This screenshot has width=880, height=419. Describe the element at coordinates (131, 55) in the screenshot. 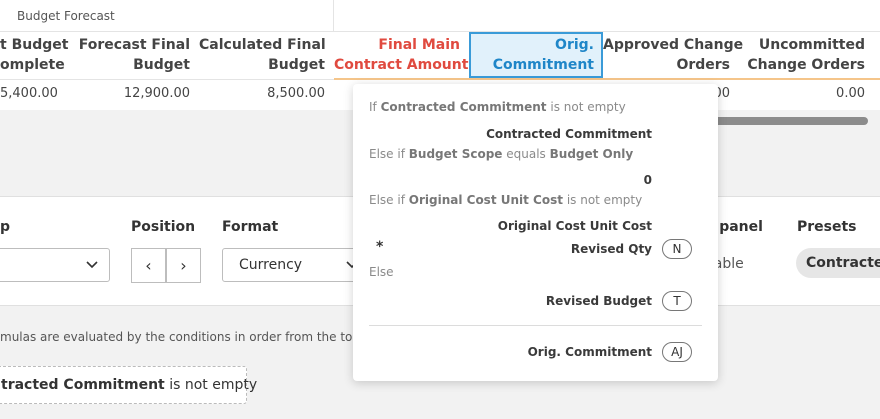

I see `column-header-forecast-final-budget: Forecast Final Budget` at that location.